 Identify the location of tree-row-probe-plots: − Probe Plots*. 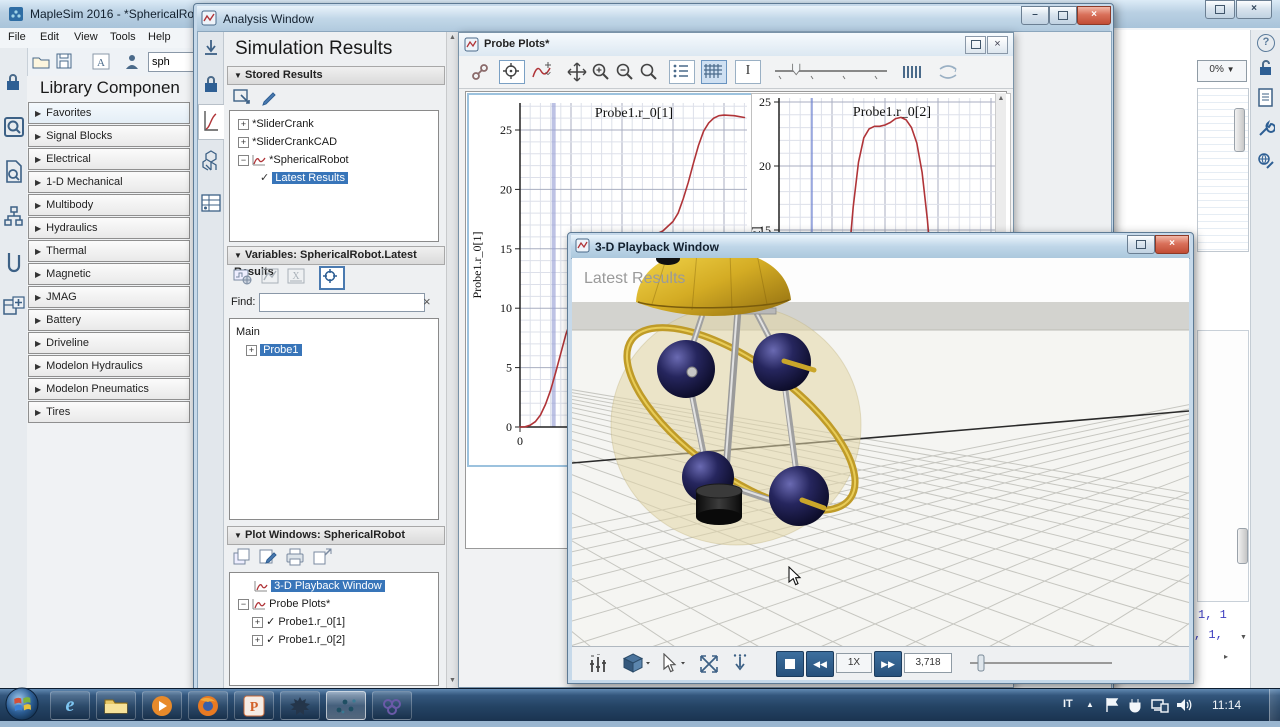
(334, 604).